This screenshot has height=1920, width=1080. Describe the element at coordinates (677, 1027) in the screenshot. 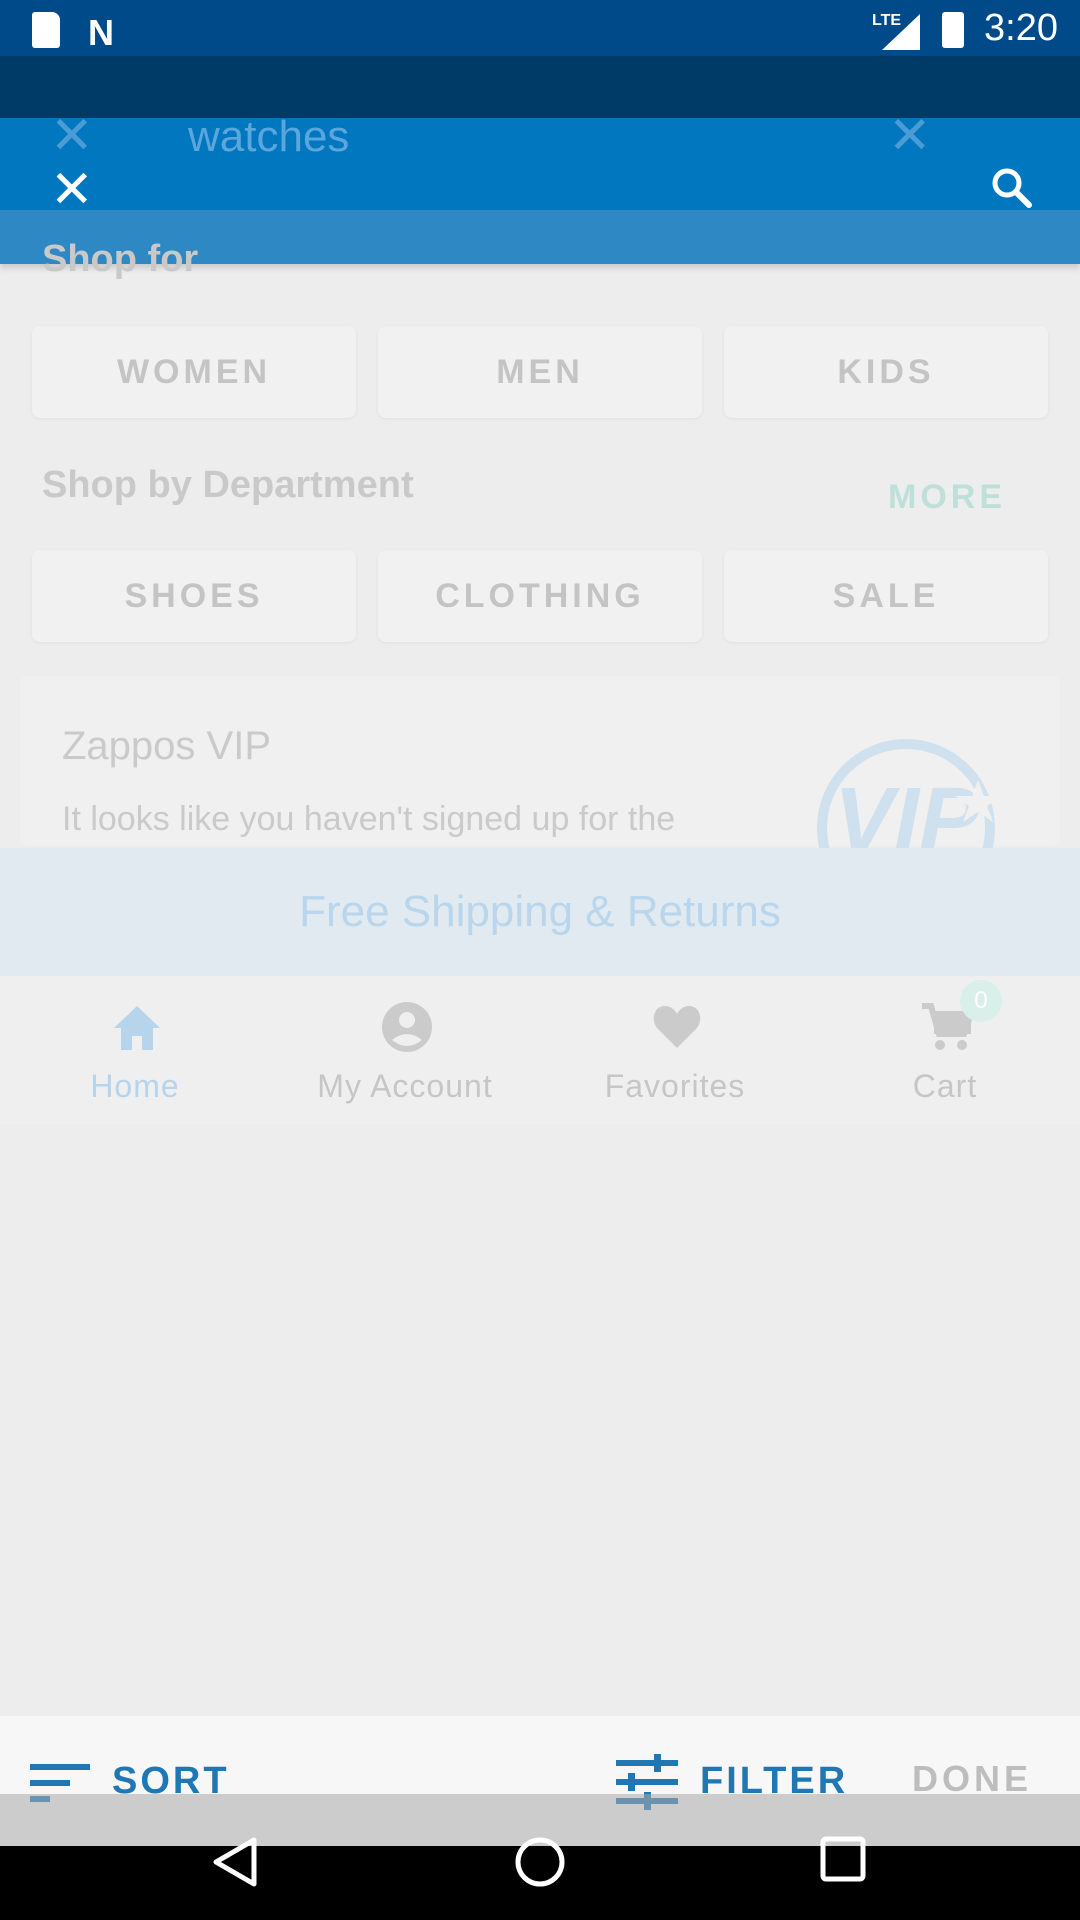

I see `heart-icon` at that location.